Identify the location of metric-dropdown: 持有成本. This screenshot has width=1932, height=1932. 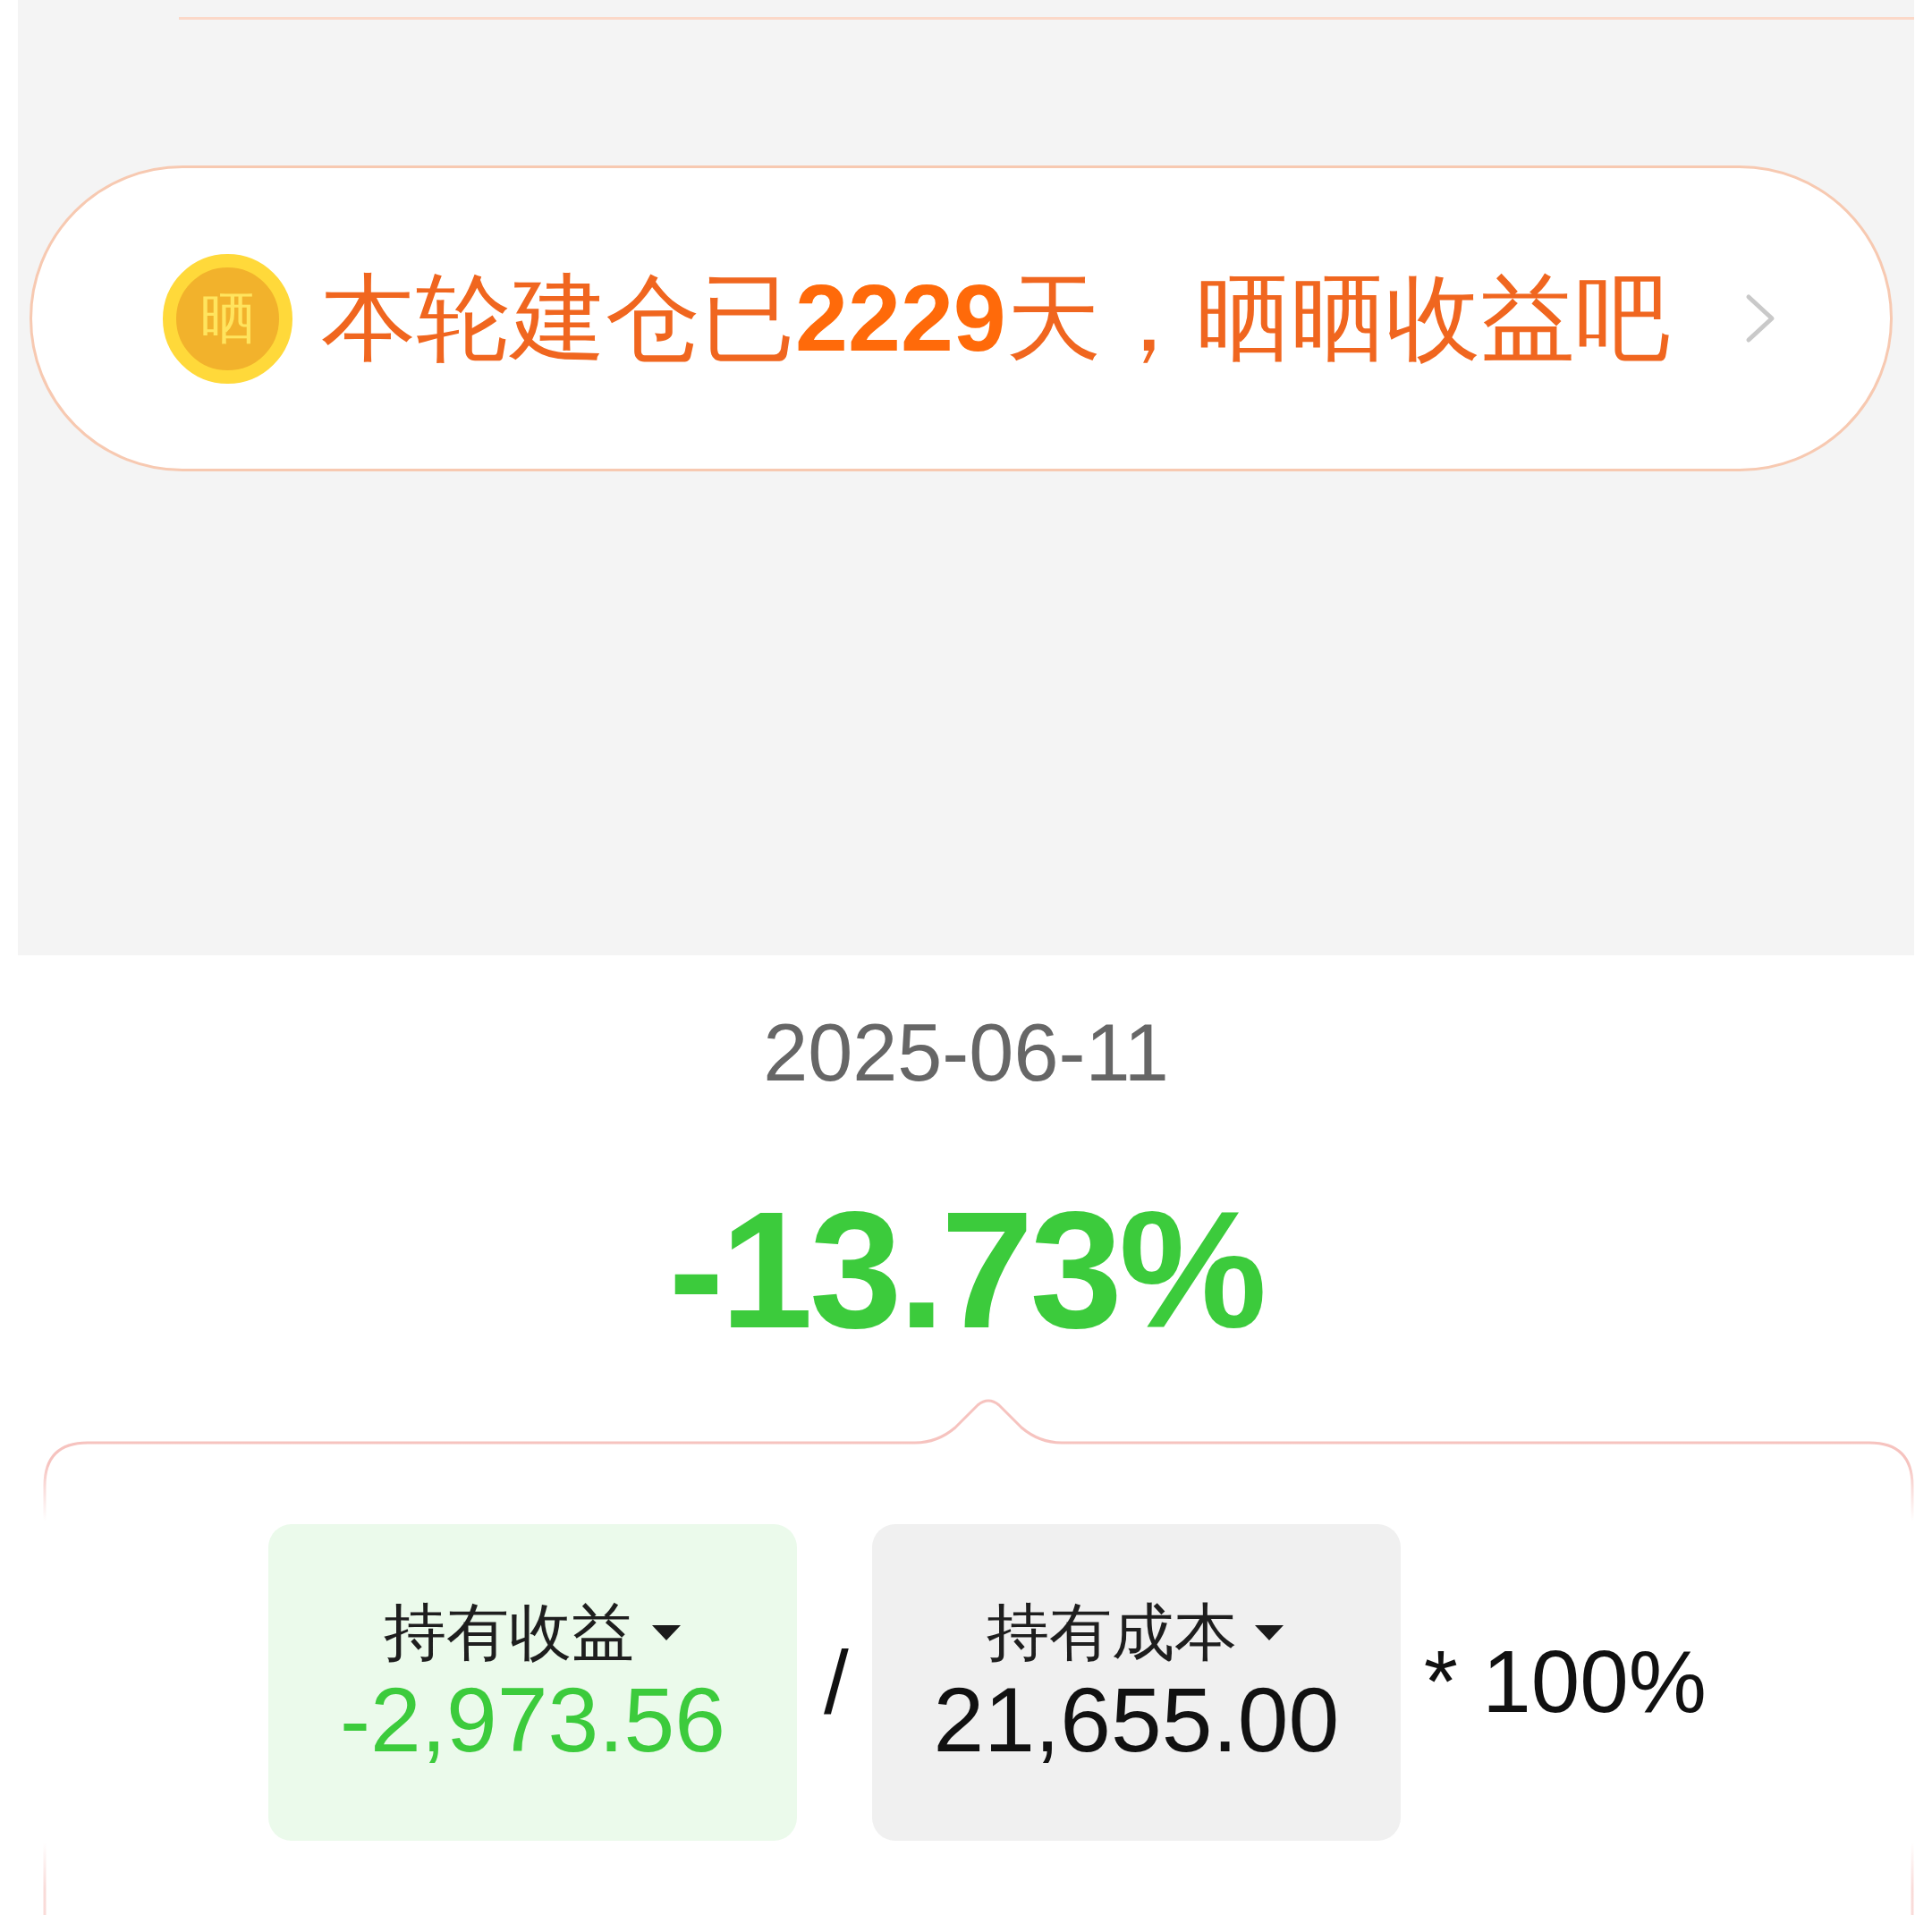
(1136, 1632).